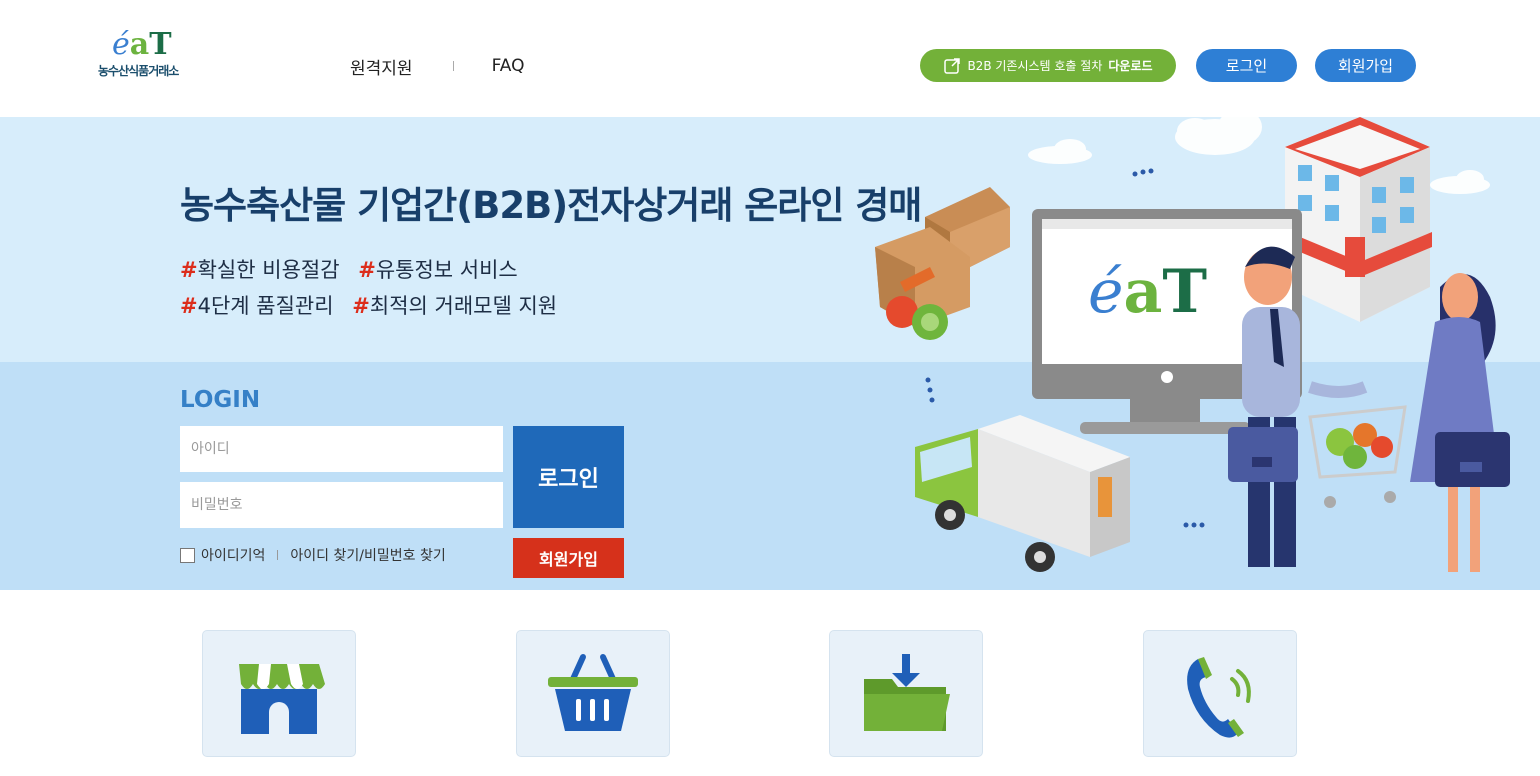  I want to click on basket-icon, so click(593, 692).